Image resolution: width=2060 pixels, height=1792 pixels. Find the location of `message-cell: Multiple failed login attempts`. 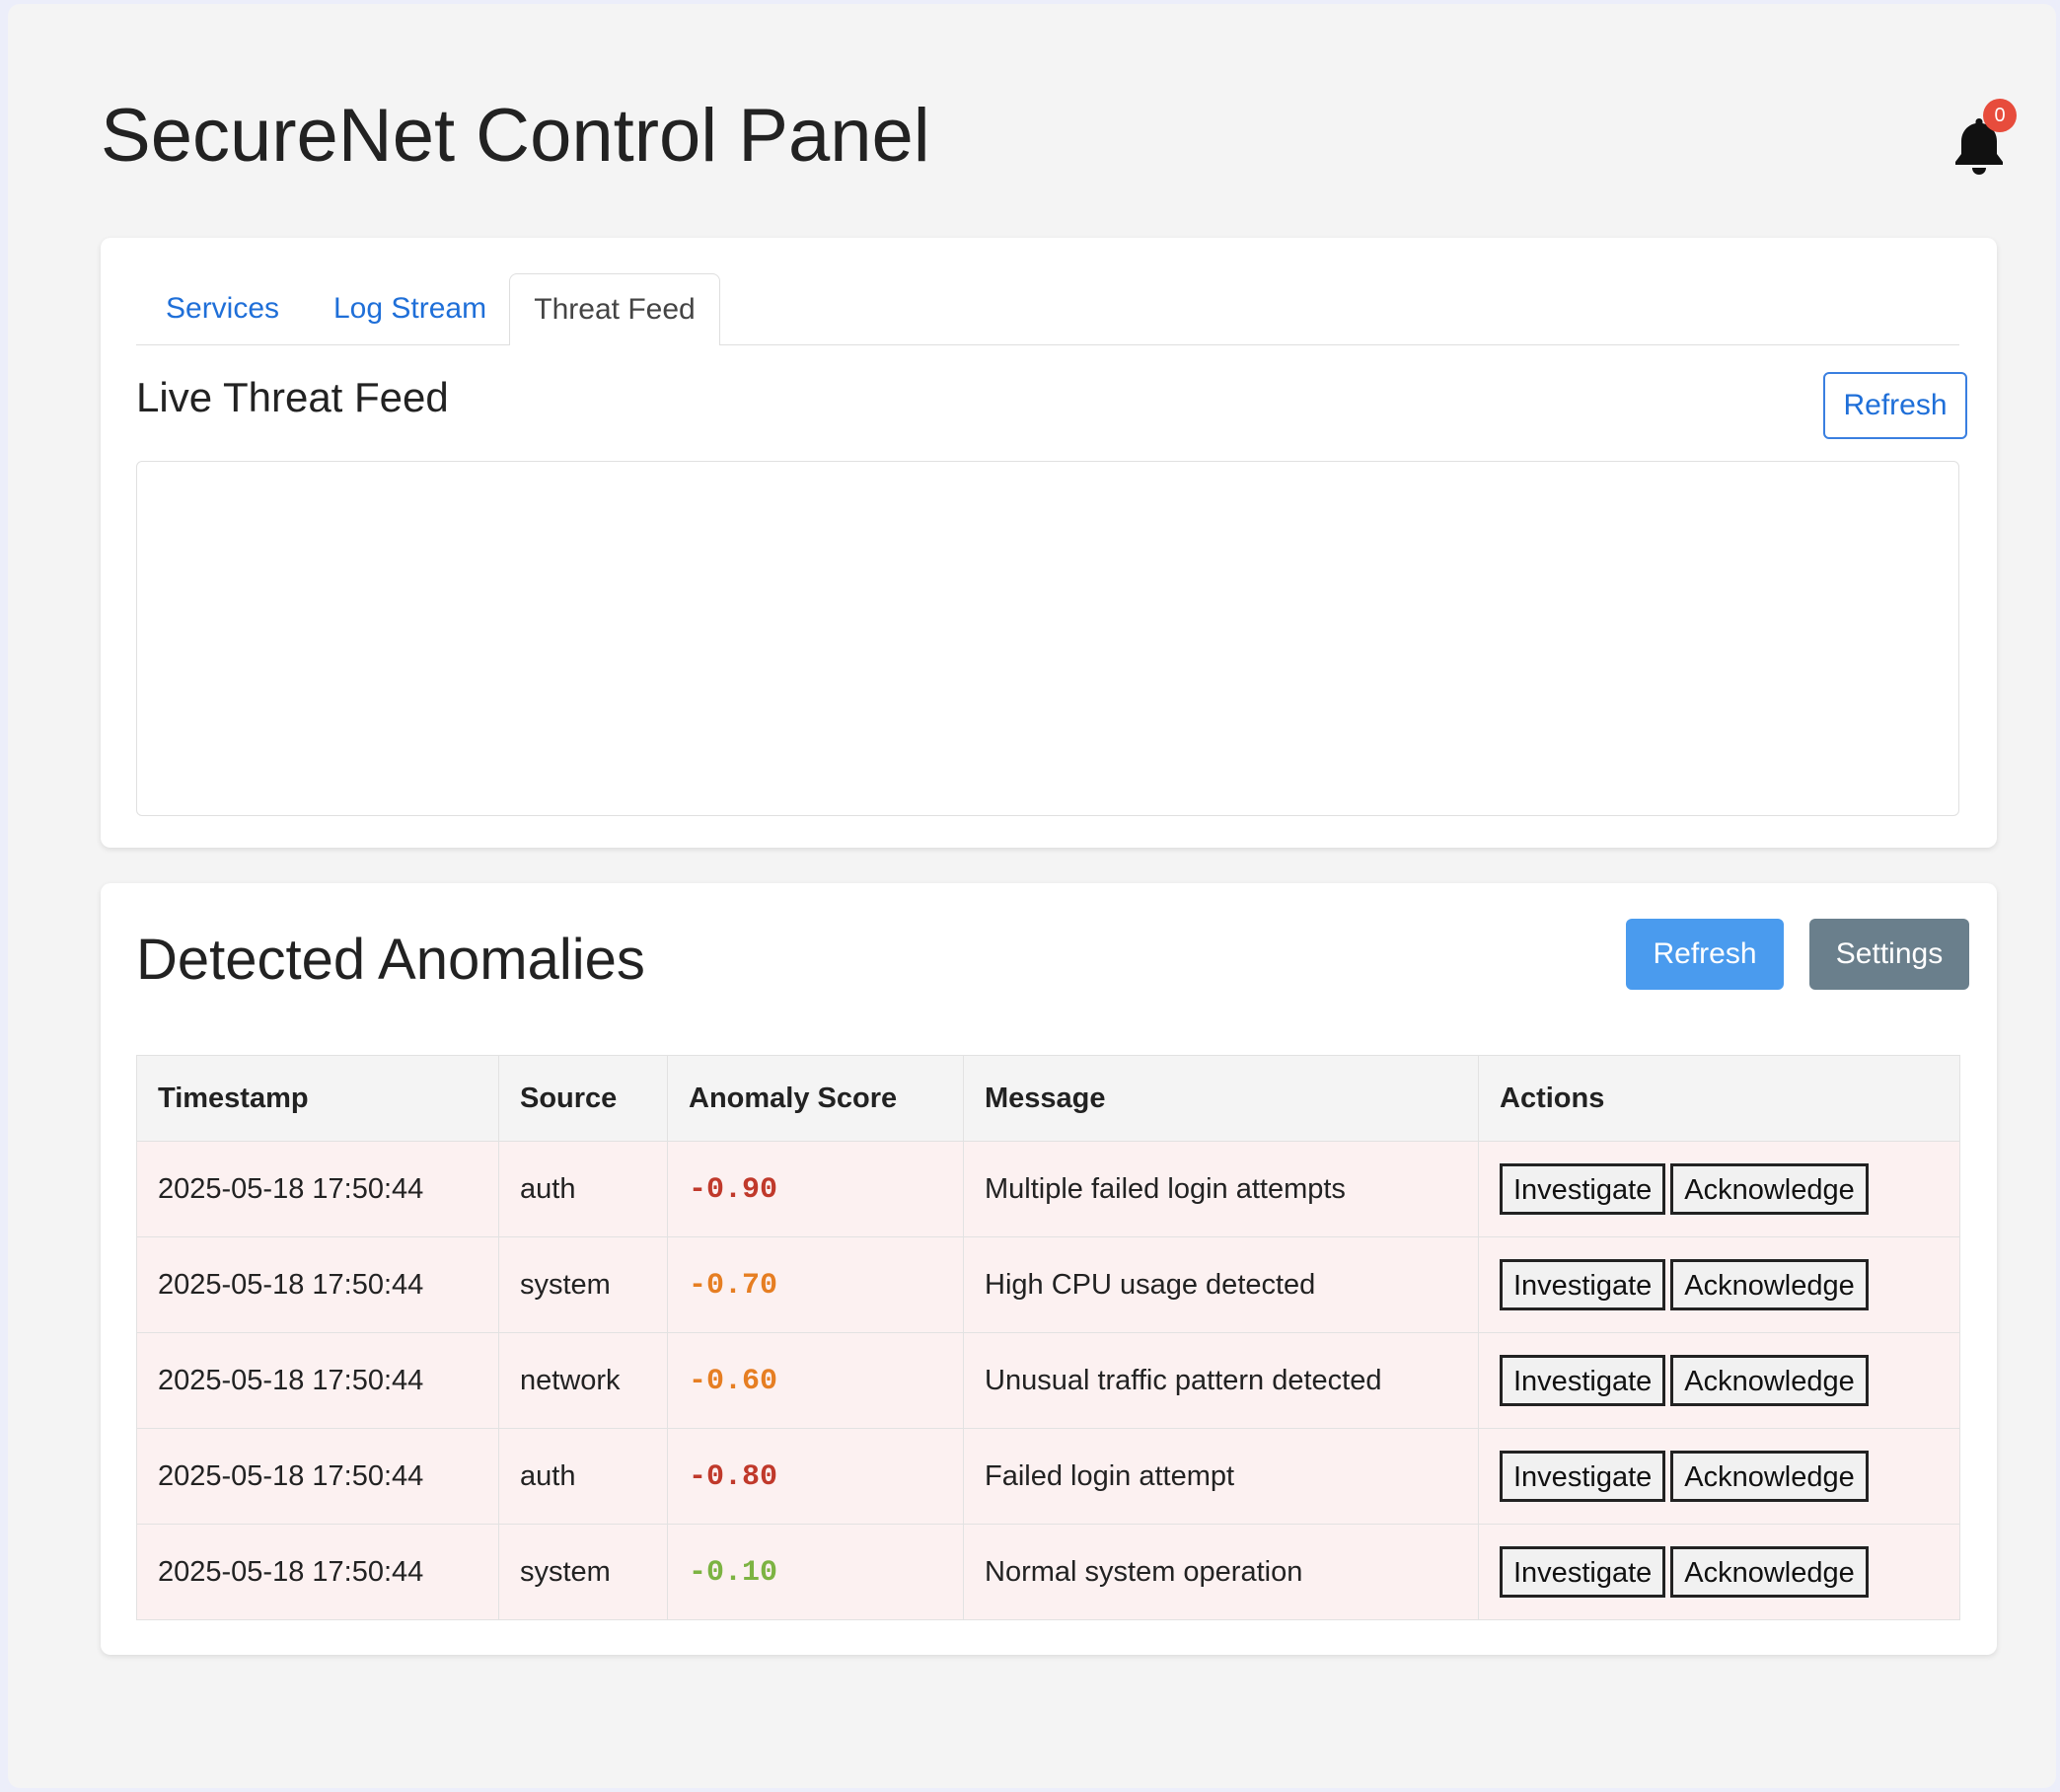

message-cell: Multiple failed login attempts is located at coordinates (1221, 1189).